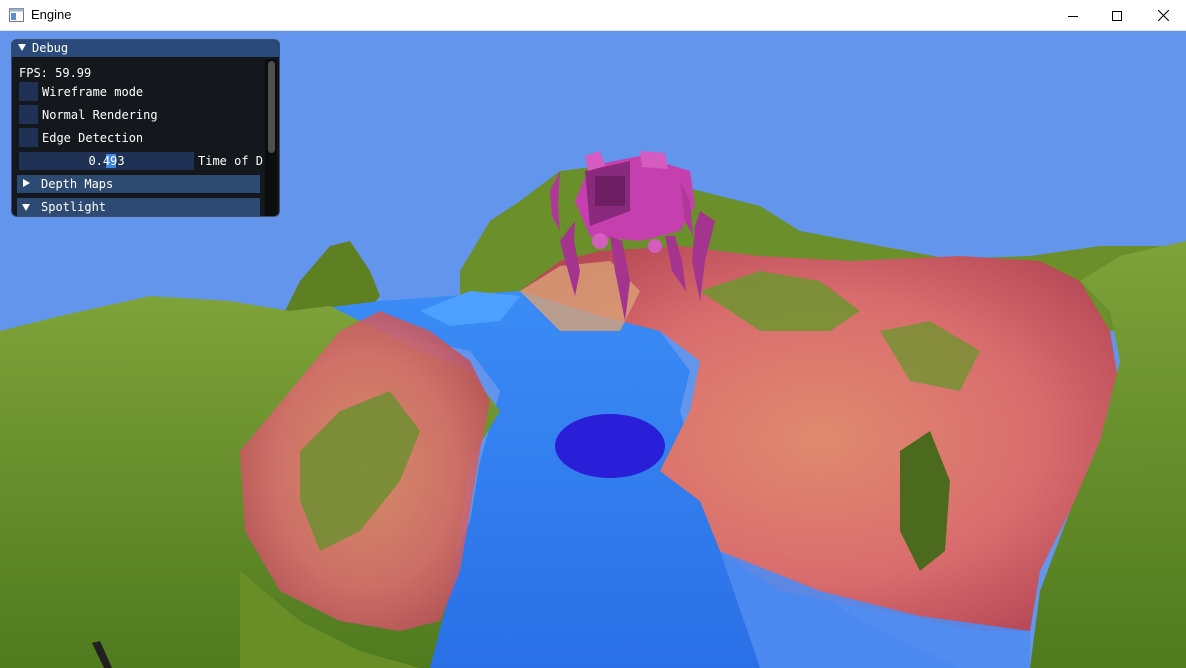 The image size is (1186, 668). I want to click on time-of-day-slider: 0.493, so click(106, 161).